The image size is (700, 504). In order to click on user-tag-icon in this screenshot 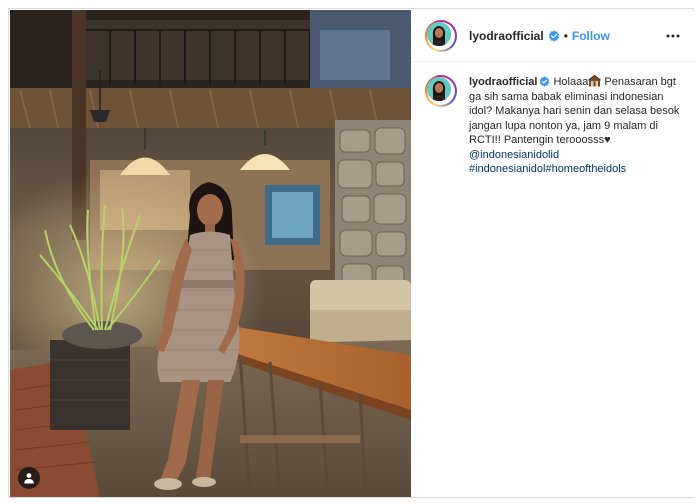, I will do `click(29, 478)`.